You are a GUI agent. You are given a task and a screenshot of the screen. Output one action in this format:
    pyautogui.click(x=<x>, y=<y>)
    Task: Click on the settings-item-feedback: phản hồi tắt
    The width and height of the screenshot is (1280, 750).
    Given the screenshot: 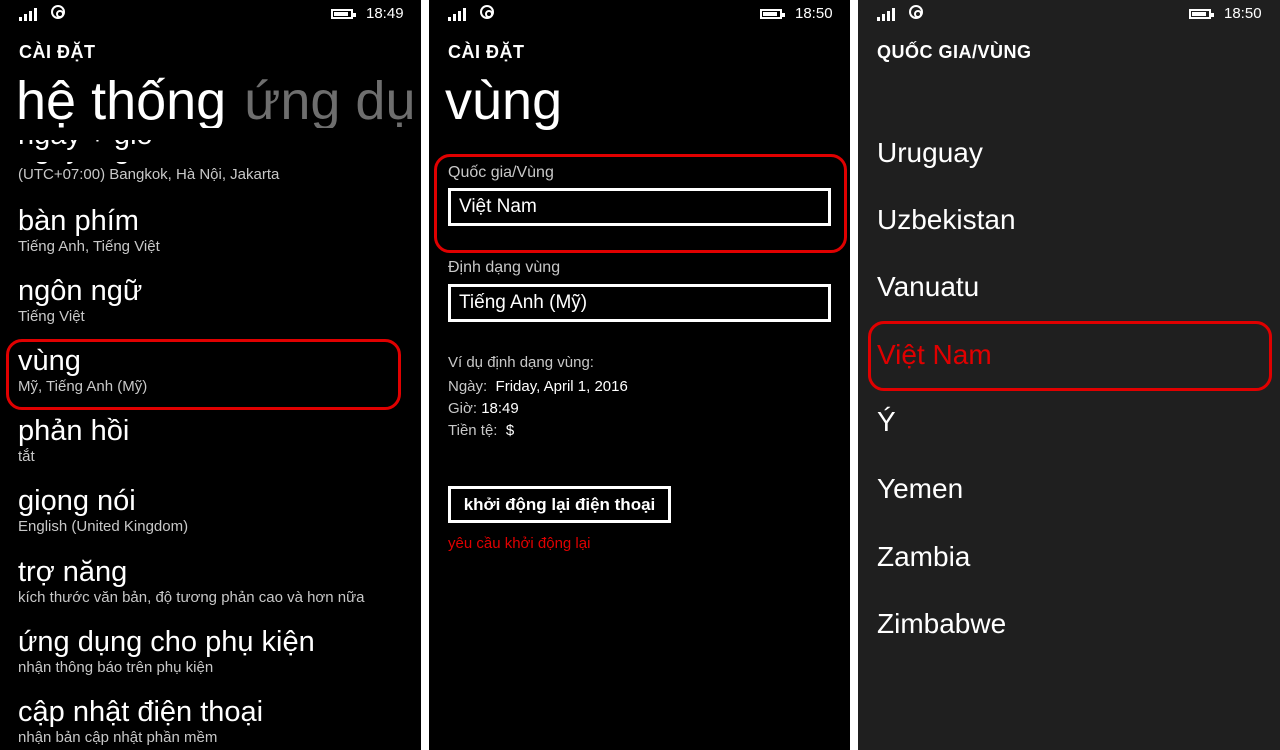 What is the action you would take?
    pyautogui.click(x=214, y=439)
    